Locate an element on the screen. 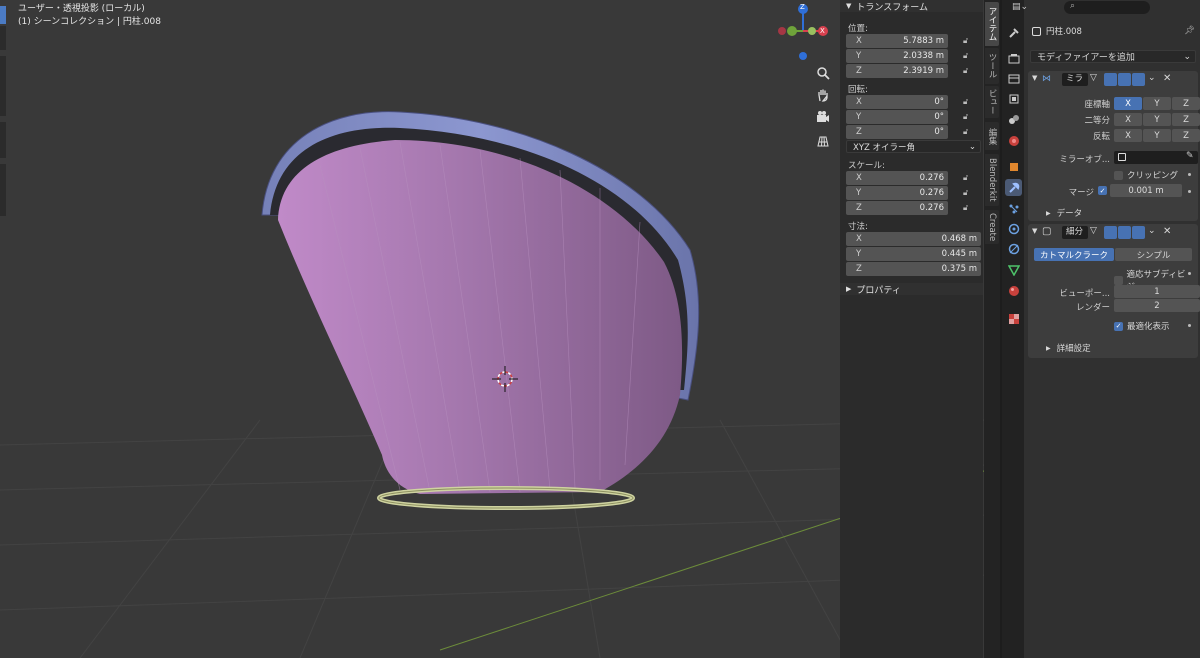  catmull-clark-button: カトマルクラーク is located at coordinates (1074, 254).